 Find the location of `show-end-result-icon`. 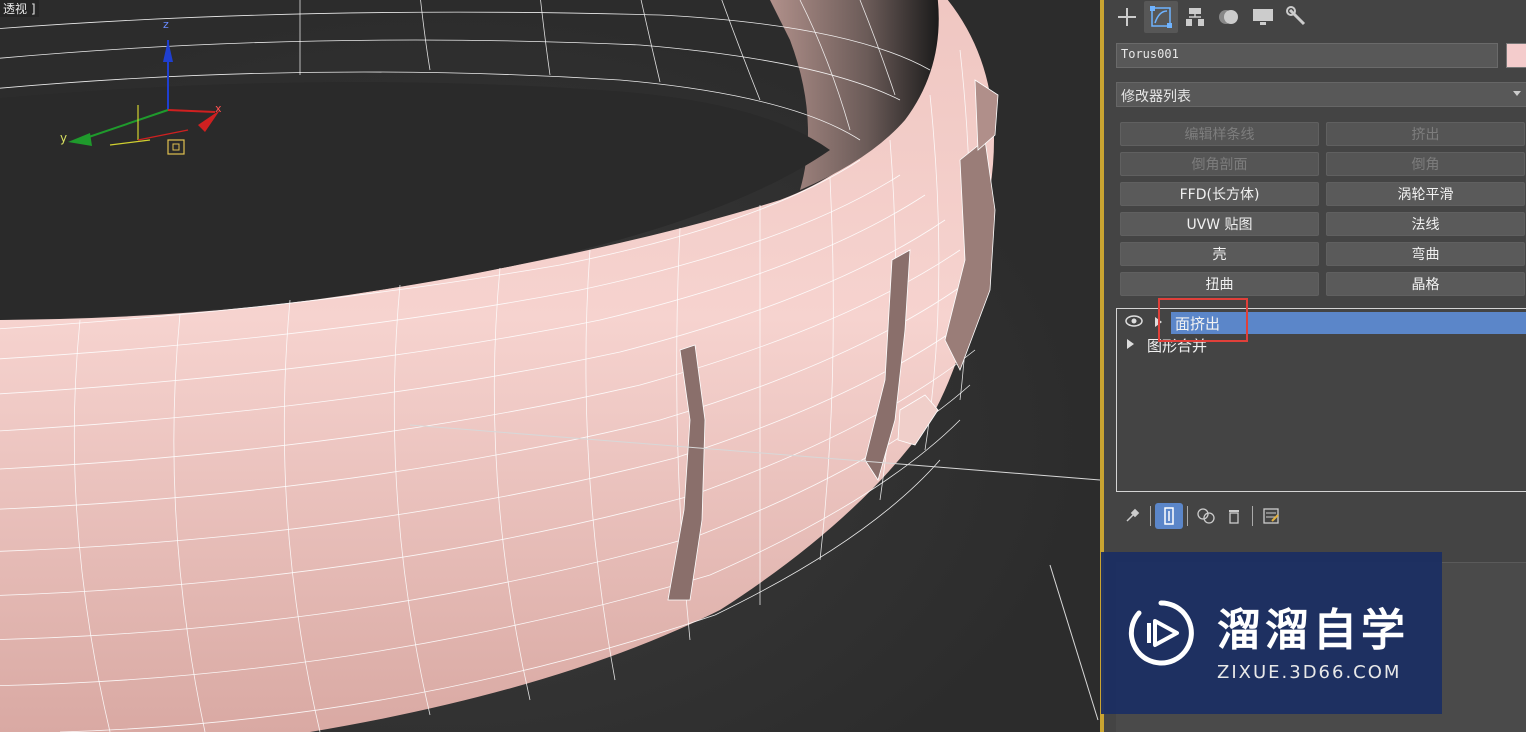

show-end-result-icon is located at coordinates (1169, 516).